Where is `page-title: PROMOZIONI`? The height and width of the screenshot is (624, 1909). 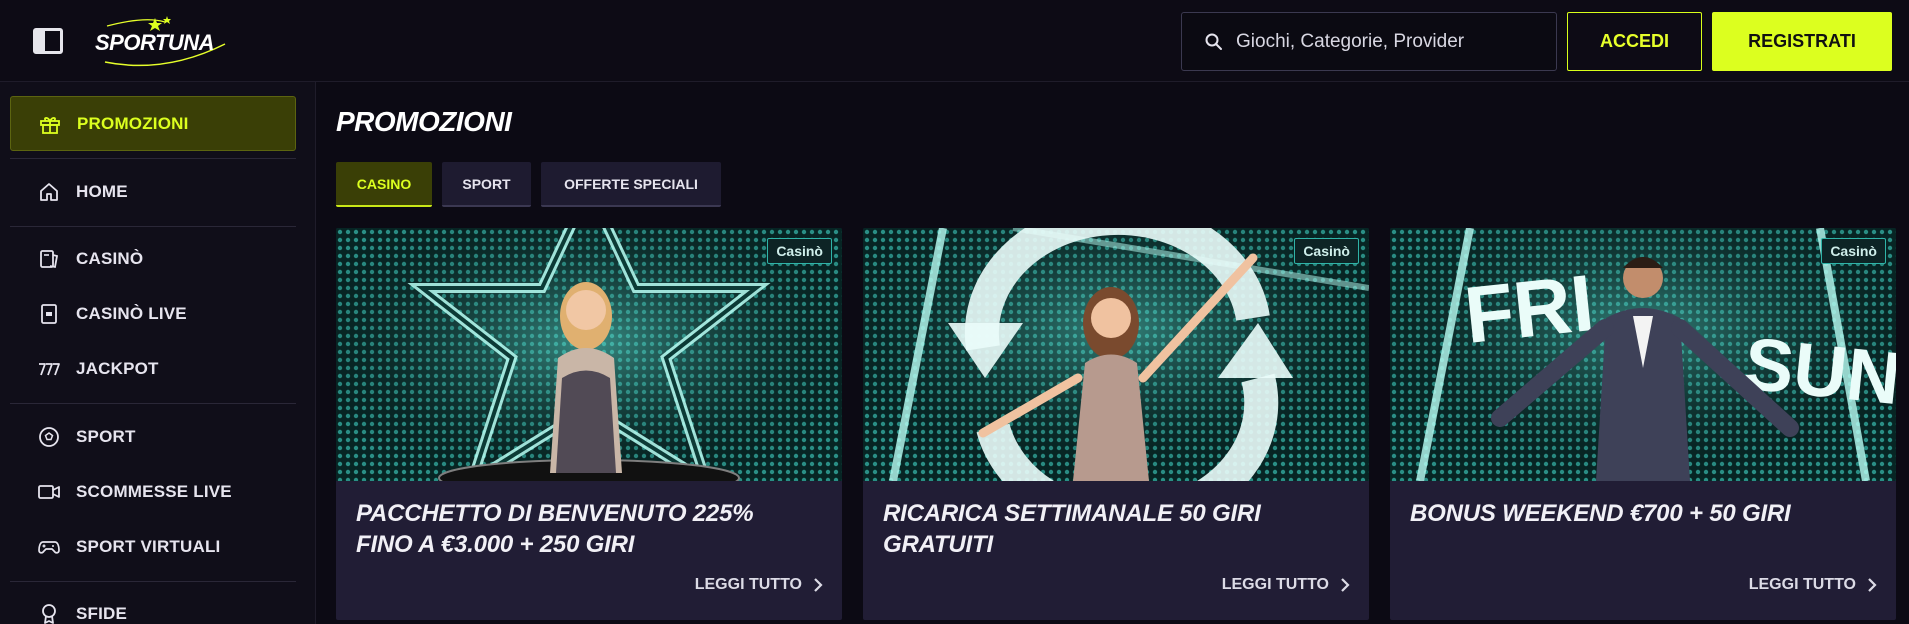
page-title: PROMOZIONI is located at coordinates (424, 121).